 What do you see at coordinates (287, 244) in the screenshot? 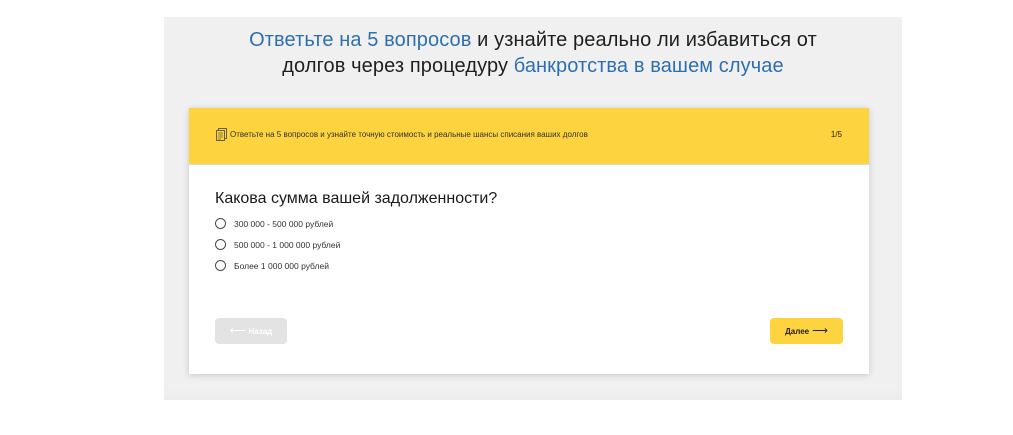
I see `answer-option-label: 500 000 - 1 000 000 рублей` at bounding box center [287, 244].